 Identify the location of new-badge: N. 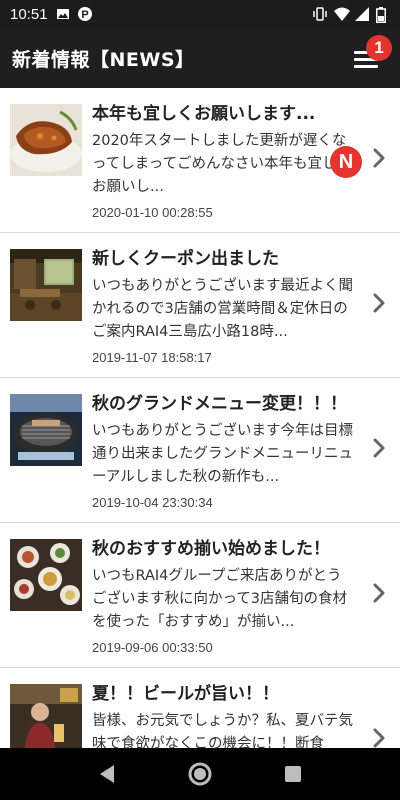
(346, 162).